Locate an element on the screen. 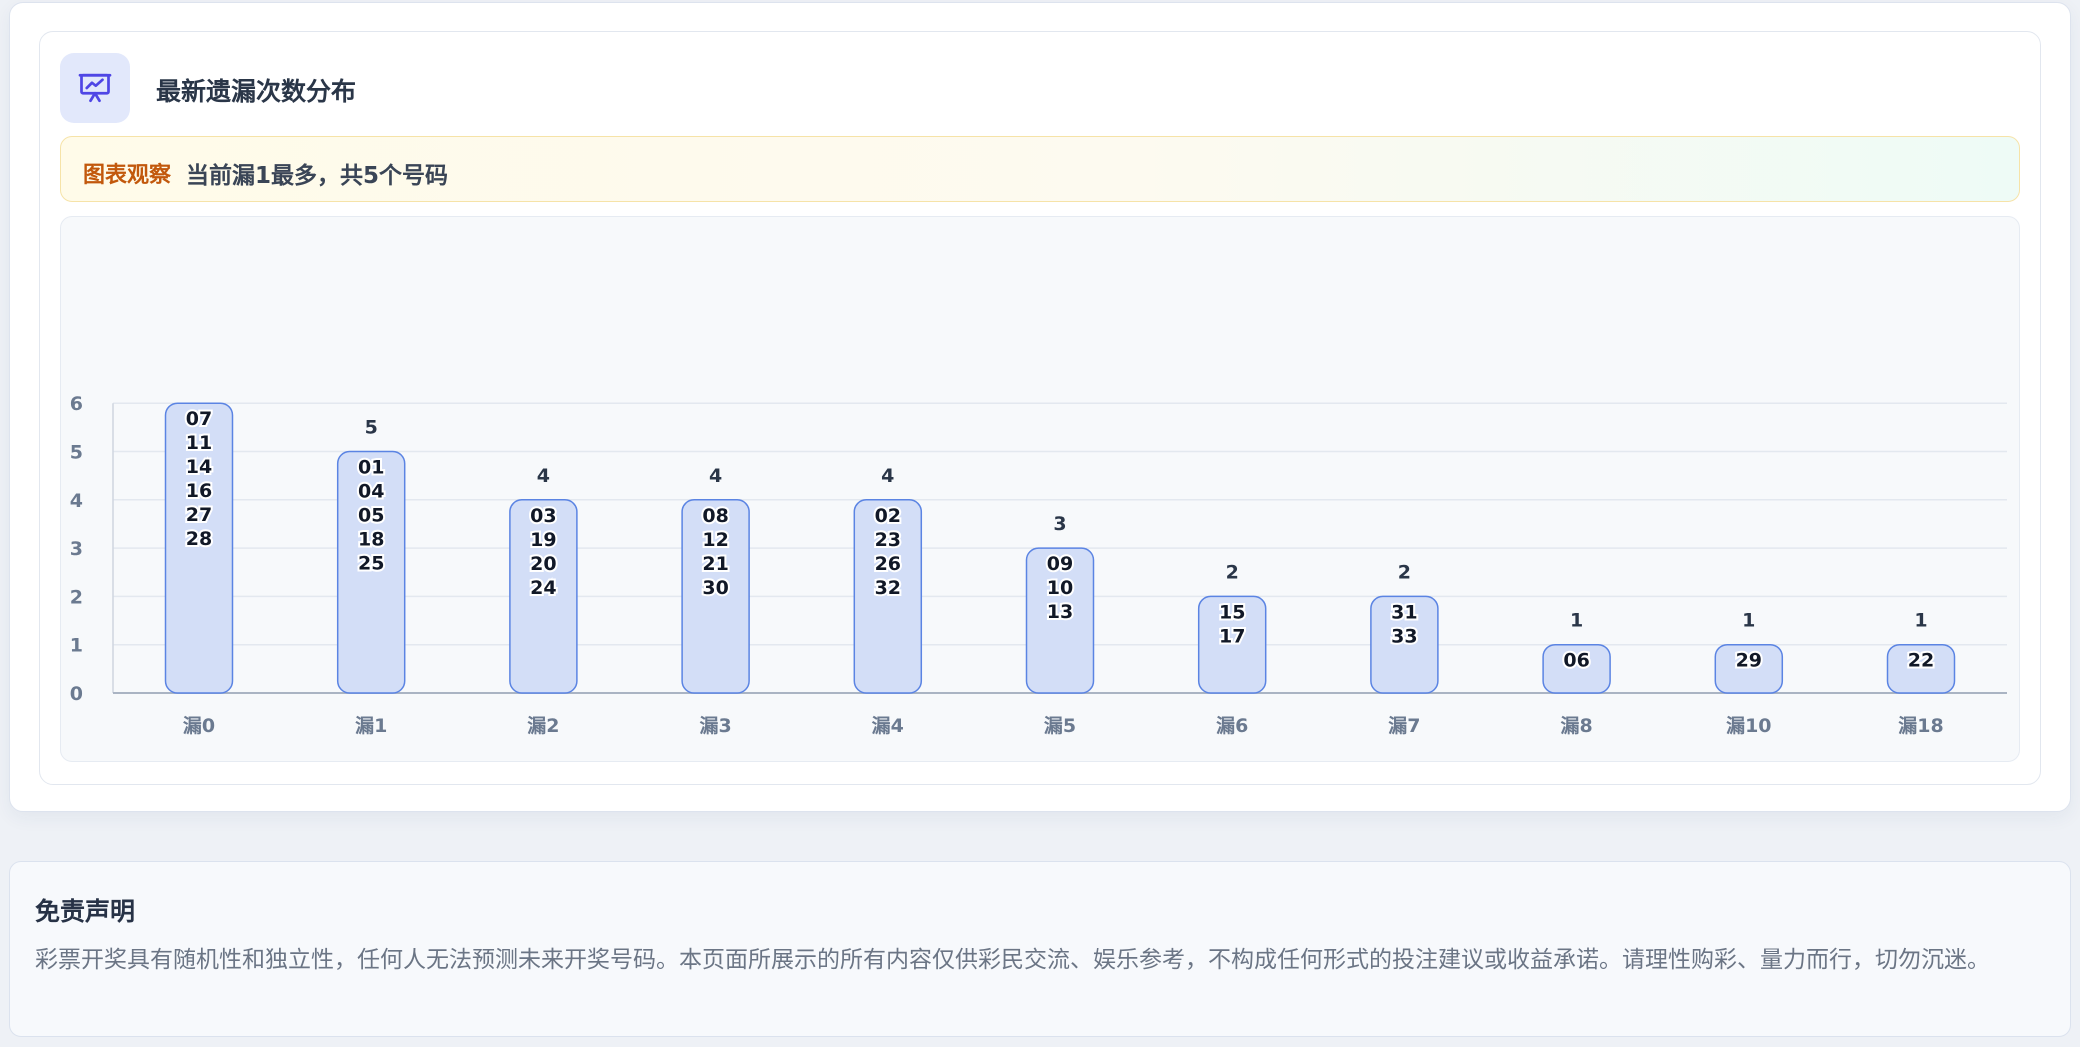  x-tick-label: 漏0 is located at coordinates (199, 726).